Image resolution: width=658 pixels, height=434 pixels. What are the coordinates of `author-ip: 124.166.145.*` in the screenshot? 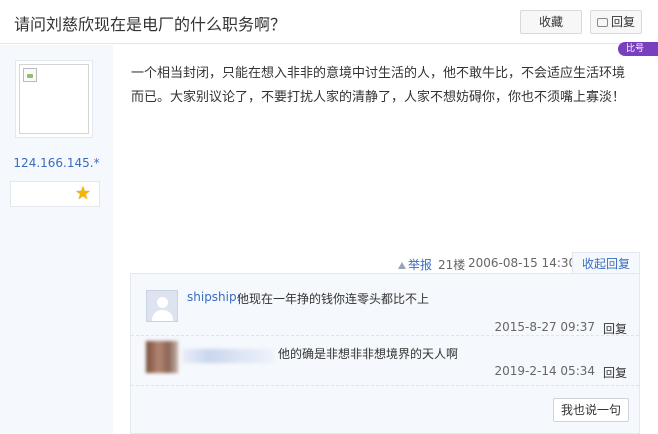 It's located at (56, 163).